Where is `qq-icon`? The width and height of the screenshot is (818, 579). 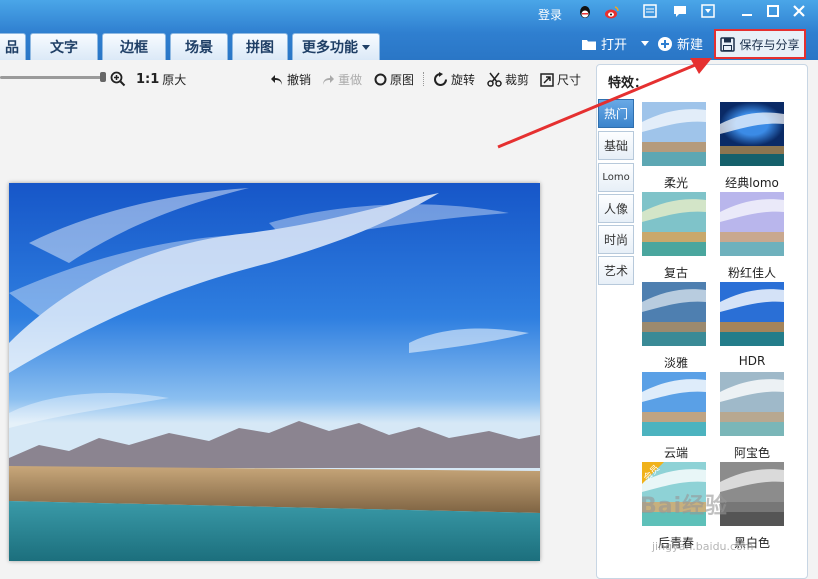
qq-icon is located at coordinates (585, 12).